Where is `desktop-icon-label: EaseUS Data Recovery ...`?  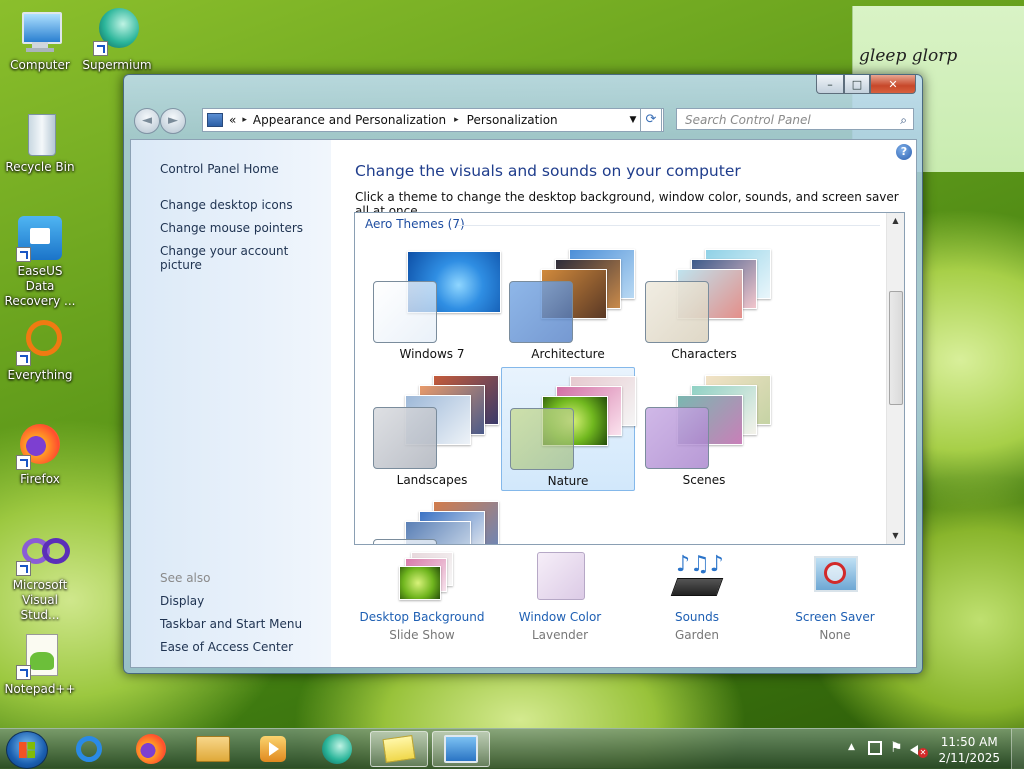 desktop-icon-label: EaseUS Data Recovery ... is located at coordinates (40, 286).